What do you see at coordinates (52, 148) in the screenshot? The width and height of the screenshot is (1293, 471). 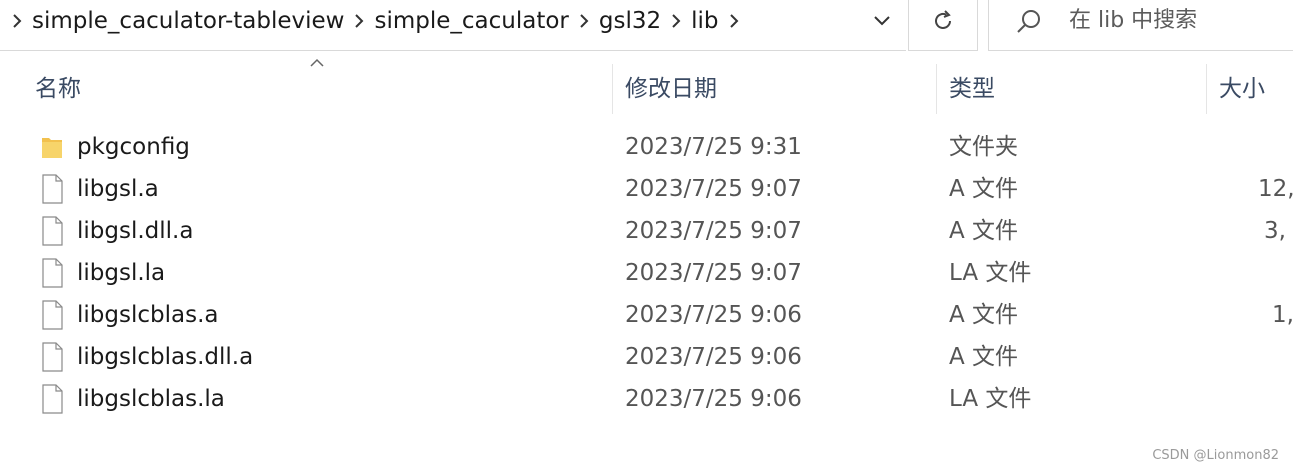 I see `folder-icon` at bounding box center [52, 148].